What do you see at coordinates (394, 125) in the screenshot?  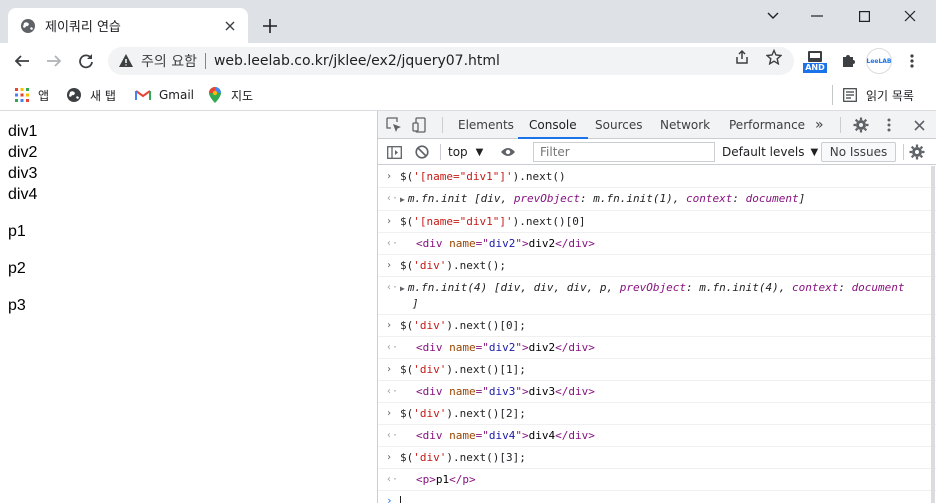 I see `inspect-element-icon` at bounding box center [394, 125].